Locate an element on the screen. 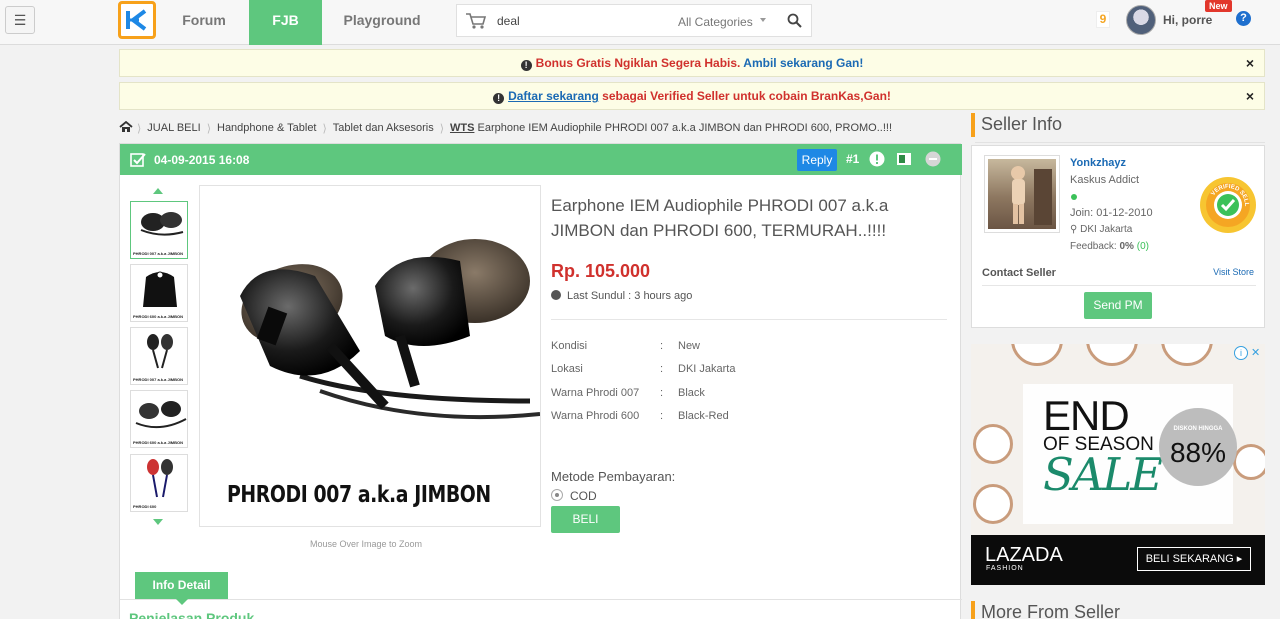 This screenshot has width=1280, height=619. last-sundul: Last Sundul : 3 hours ago is located at coordinates (621, 296).